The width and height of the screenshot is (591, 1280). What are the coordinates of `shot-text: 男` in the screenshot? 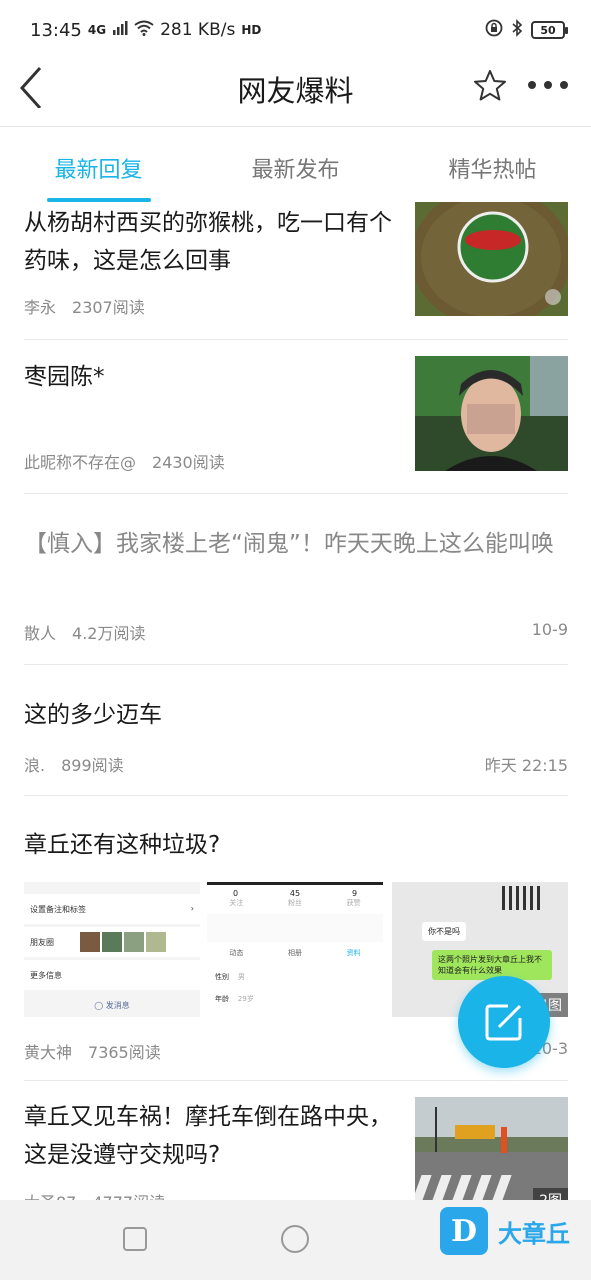 It's located at (241, 977).